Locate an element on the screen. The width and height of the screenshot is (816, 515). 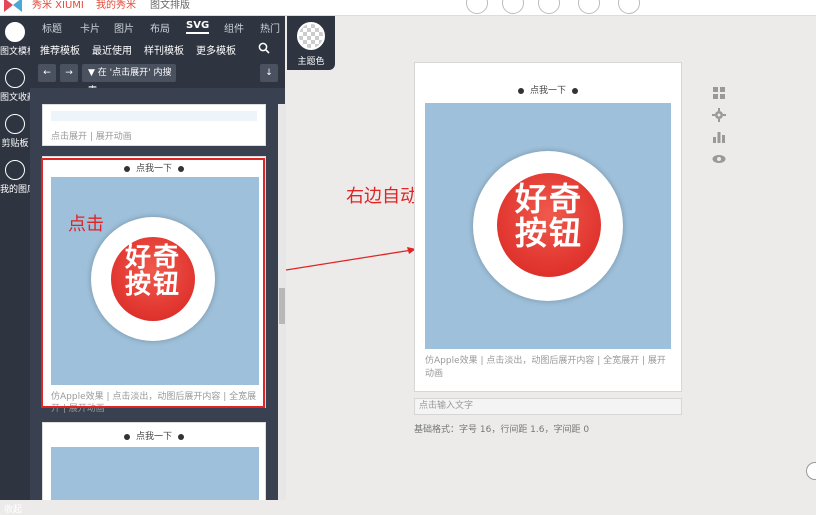
save-icon is located at coordinates (513, 7).